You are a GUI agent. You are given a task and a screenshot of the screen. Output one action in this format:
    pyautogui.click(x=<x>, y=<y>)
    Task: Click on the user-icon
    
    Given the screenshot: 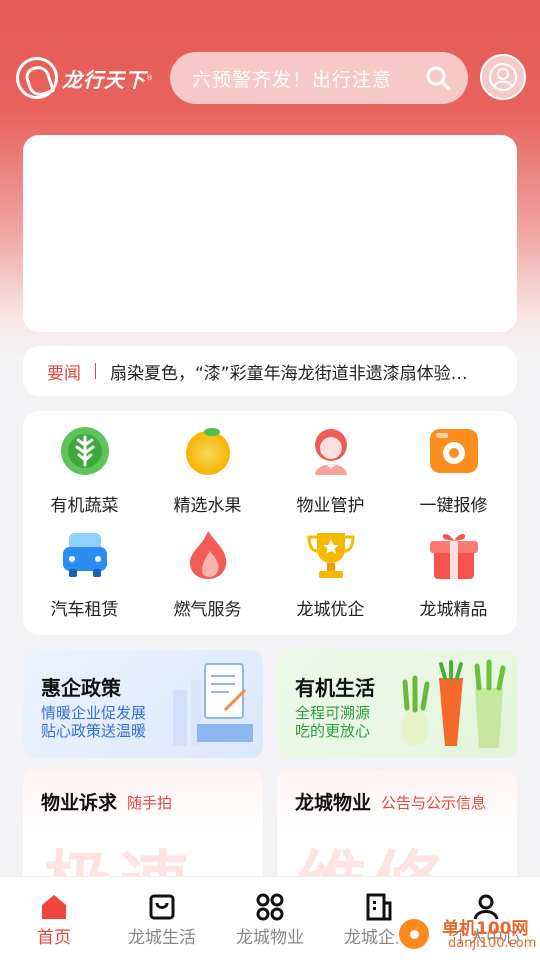 What is the action you would take?
    pyautogui.click(x=503, y=77)
    